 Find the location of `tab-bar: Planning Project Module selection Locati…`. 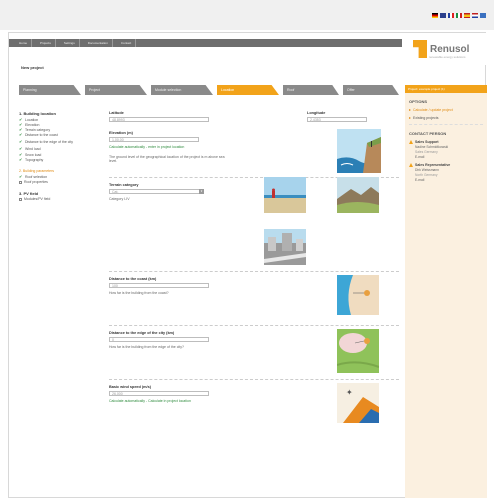

tab-bar: Planning Project Module selection Locati… is located at coordinates (209, 90).